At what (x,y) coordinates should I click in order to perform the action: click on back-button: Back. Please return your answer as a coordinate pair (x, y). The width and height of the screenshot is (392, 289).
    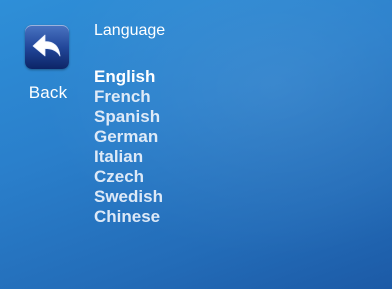
    Looking at the image, I should click on (48, 68).